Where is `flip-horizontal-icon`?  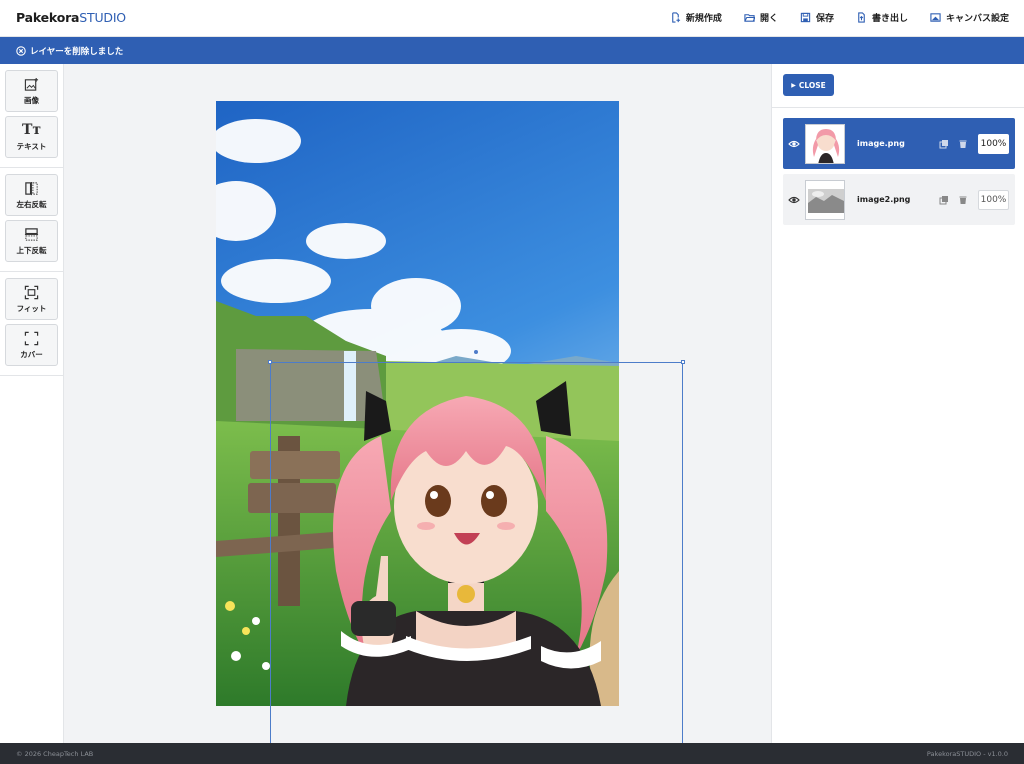 flip-horizontal-icon is located at coordinates (31, 188).